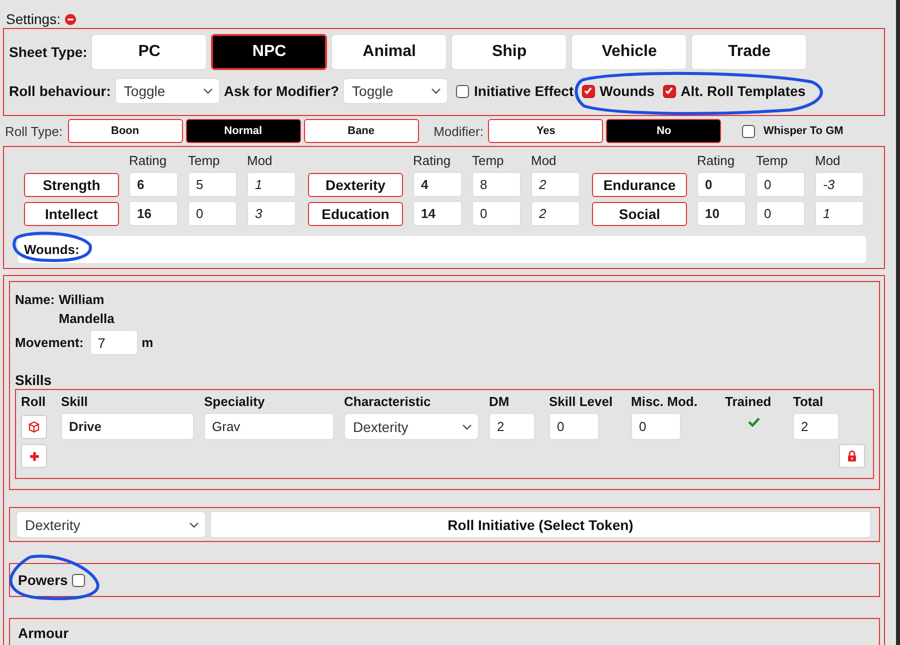  I want to click on characteristic-button: Social, so click(639, 214).